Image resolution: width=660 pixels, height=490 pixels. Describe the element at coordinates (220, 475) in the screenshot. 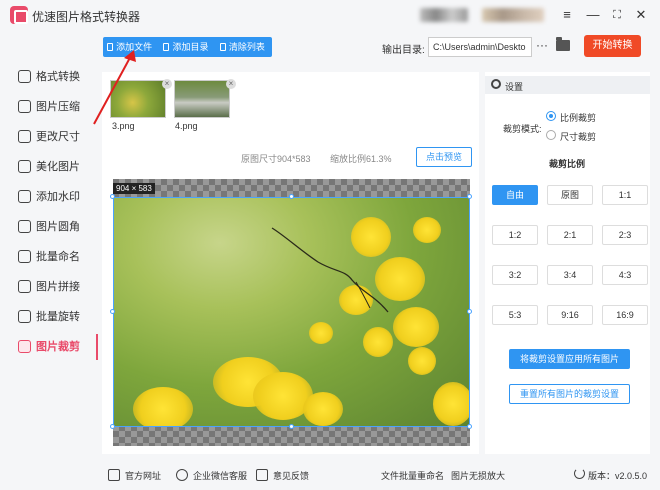

I see `wechat-service-link: 企业微信客服` at that location.